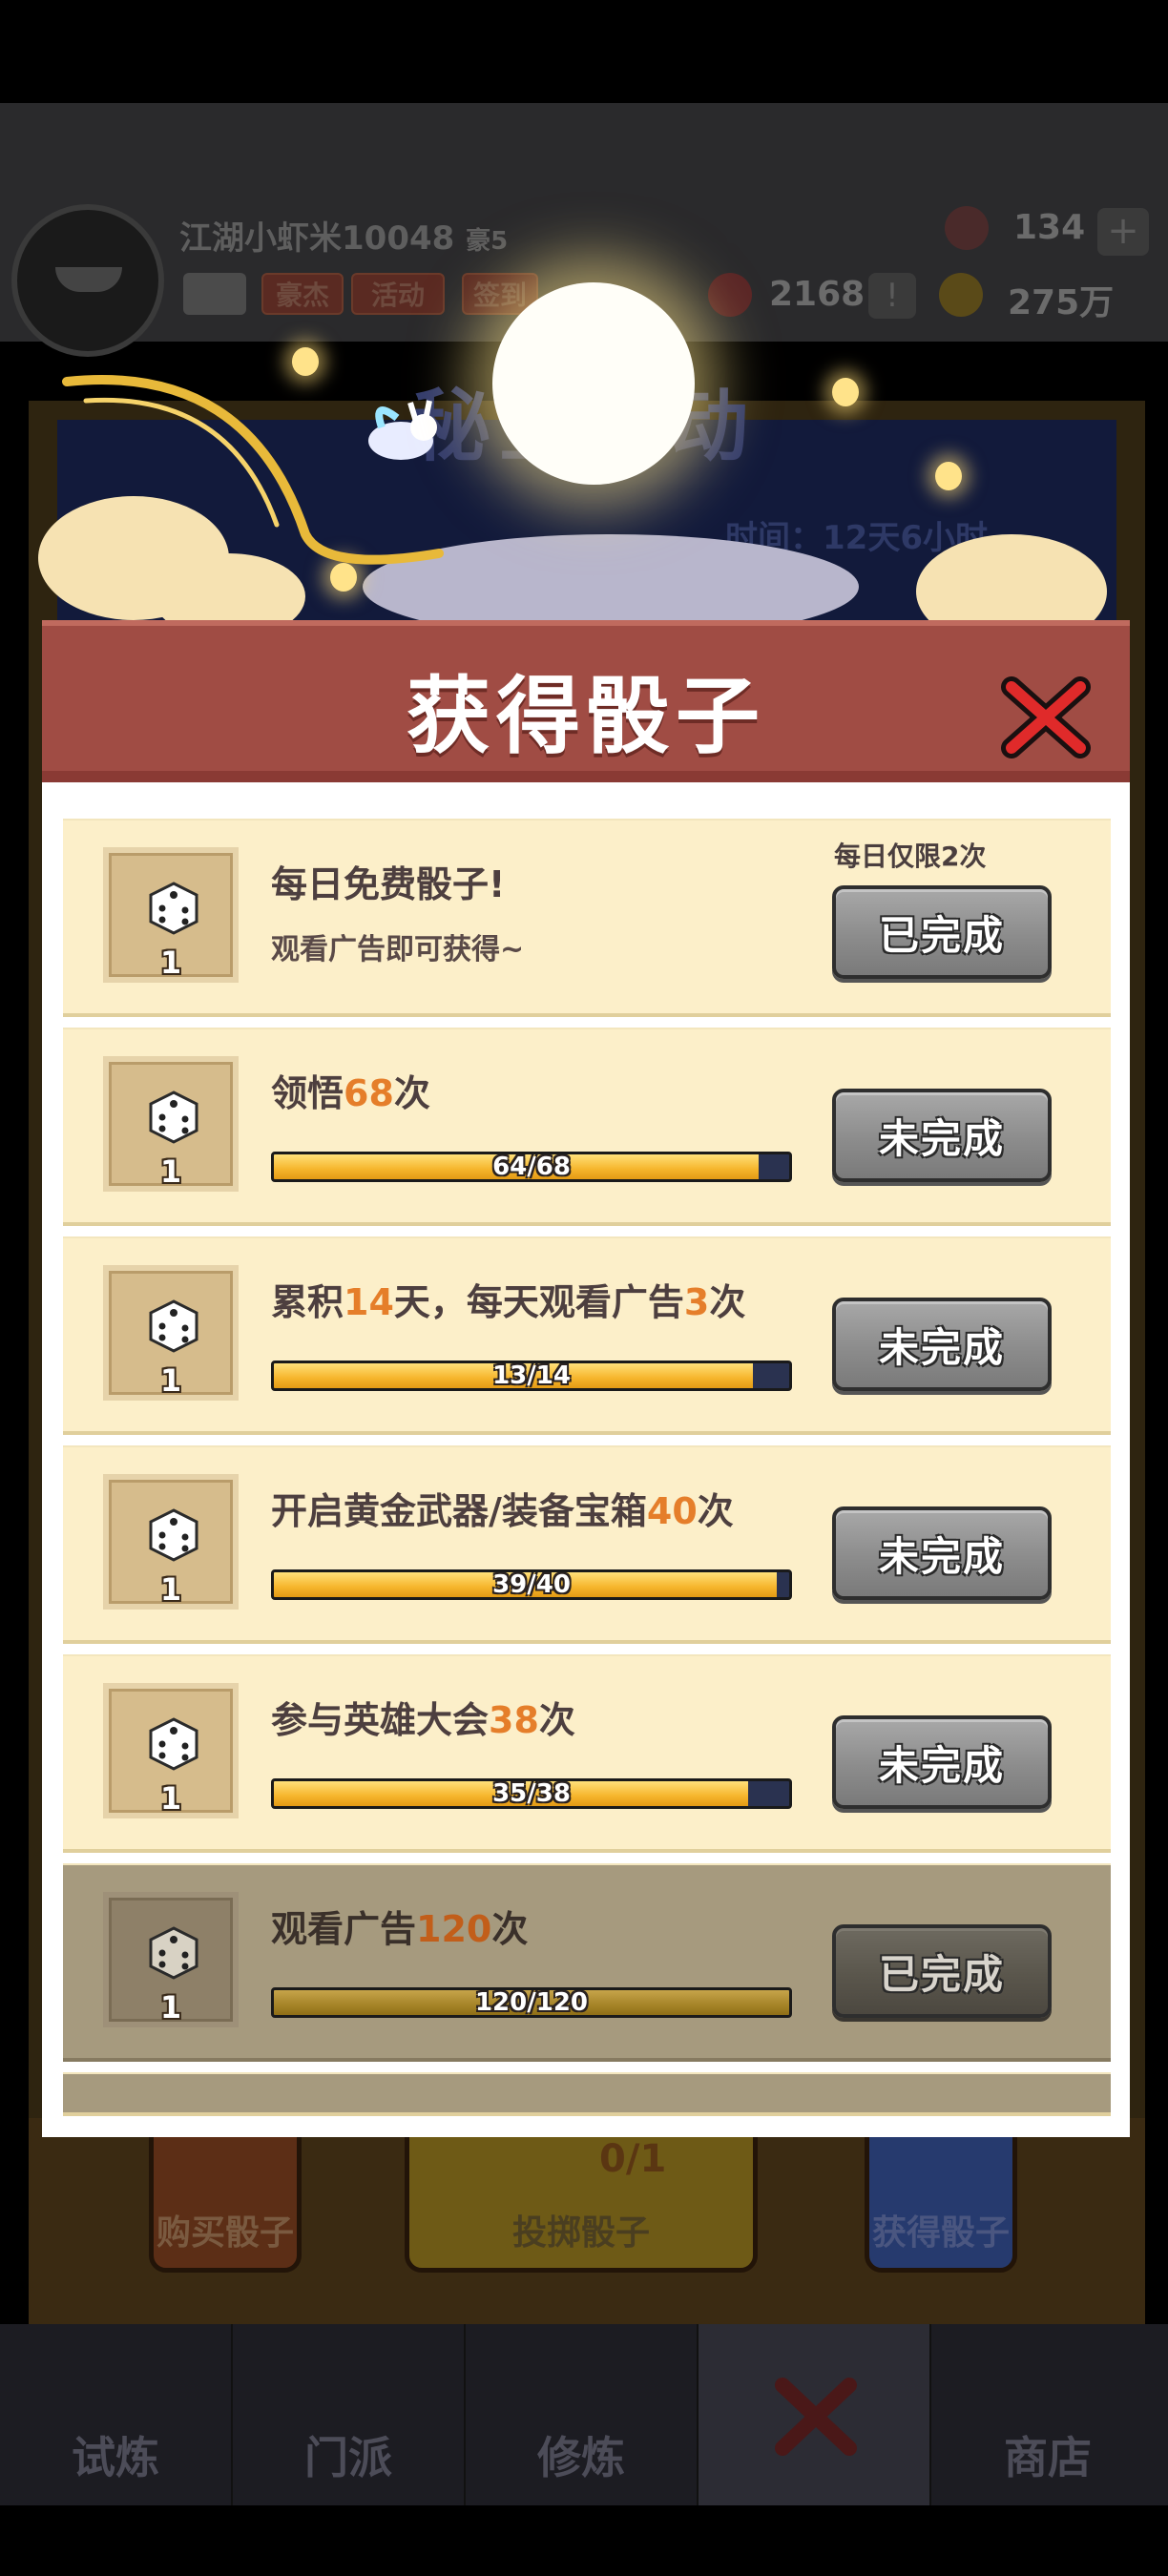  Describe the element at coordinates (1049, 227) in the screenshot. I see `gem-count: 134` at that location.